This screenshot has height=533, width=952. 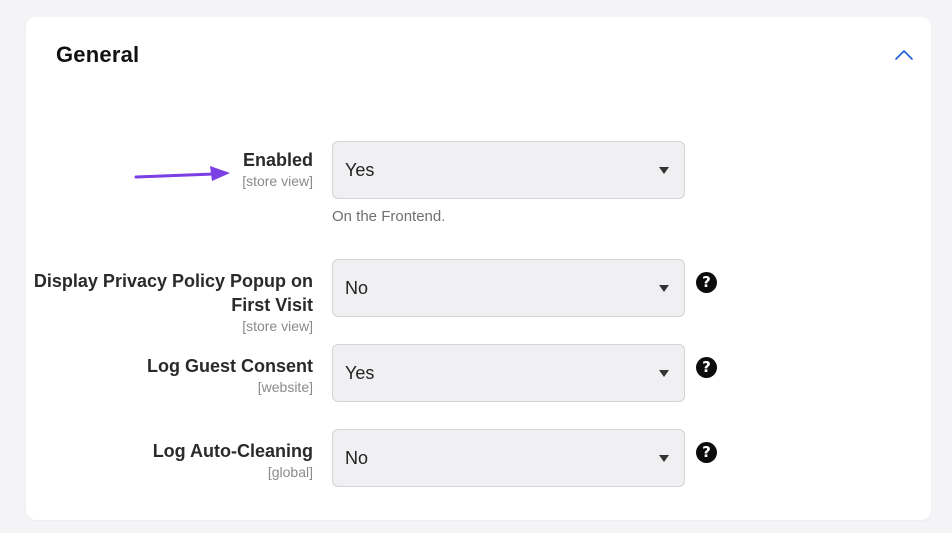 I want to click on log-guest-consent-label-group: Log Guest Consent [website], so click(x=168, y=375).